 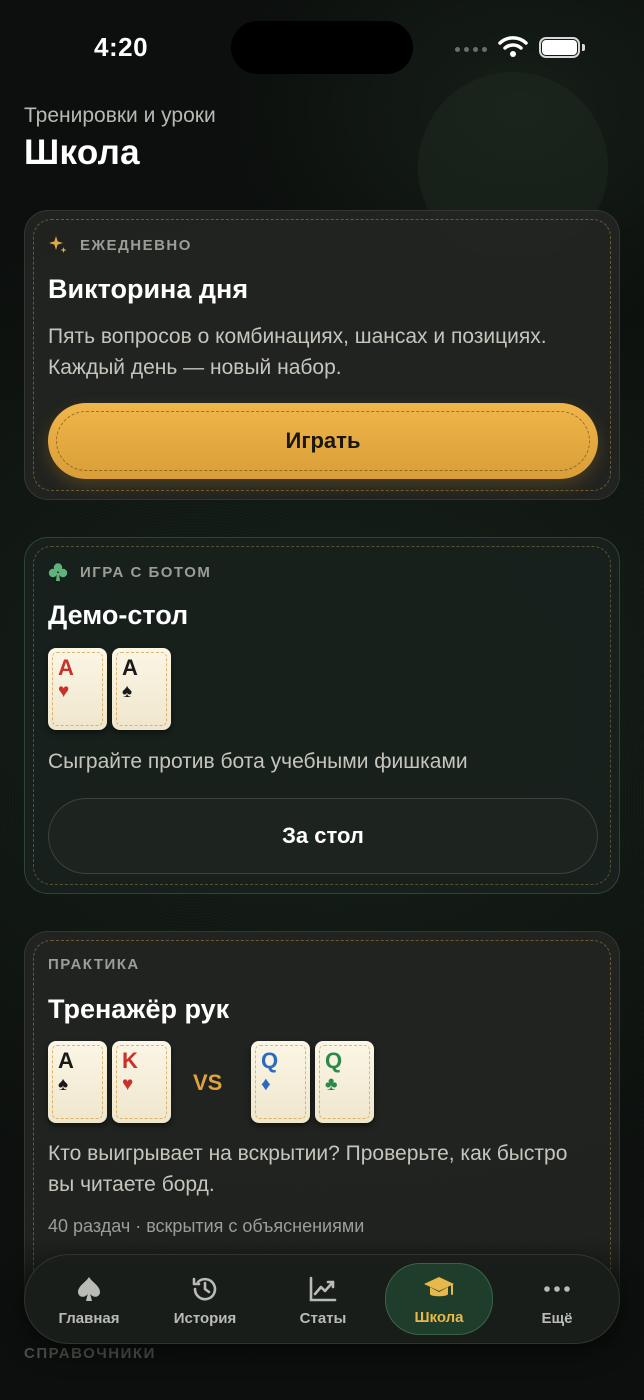 I want to click on play-button: Играть, so click(x=323, y=441).